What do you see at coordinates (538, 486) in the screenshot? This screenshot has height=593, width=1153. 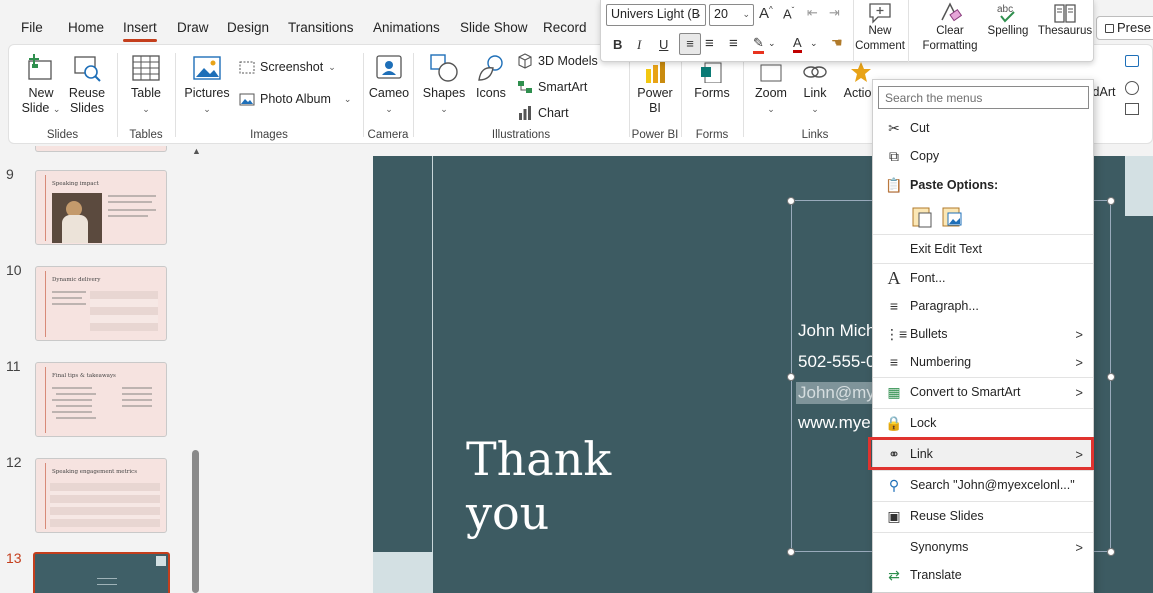 I see `thank-you-title: Thank you` at bounding box center [538, 486].